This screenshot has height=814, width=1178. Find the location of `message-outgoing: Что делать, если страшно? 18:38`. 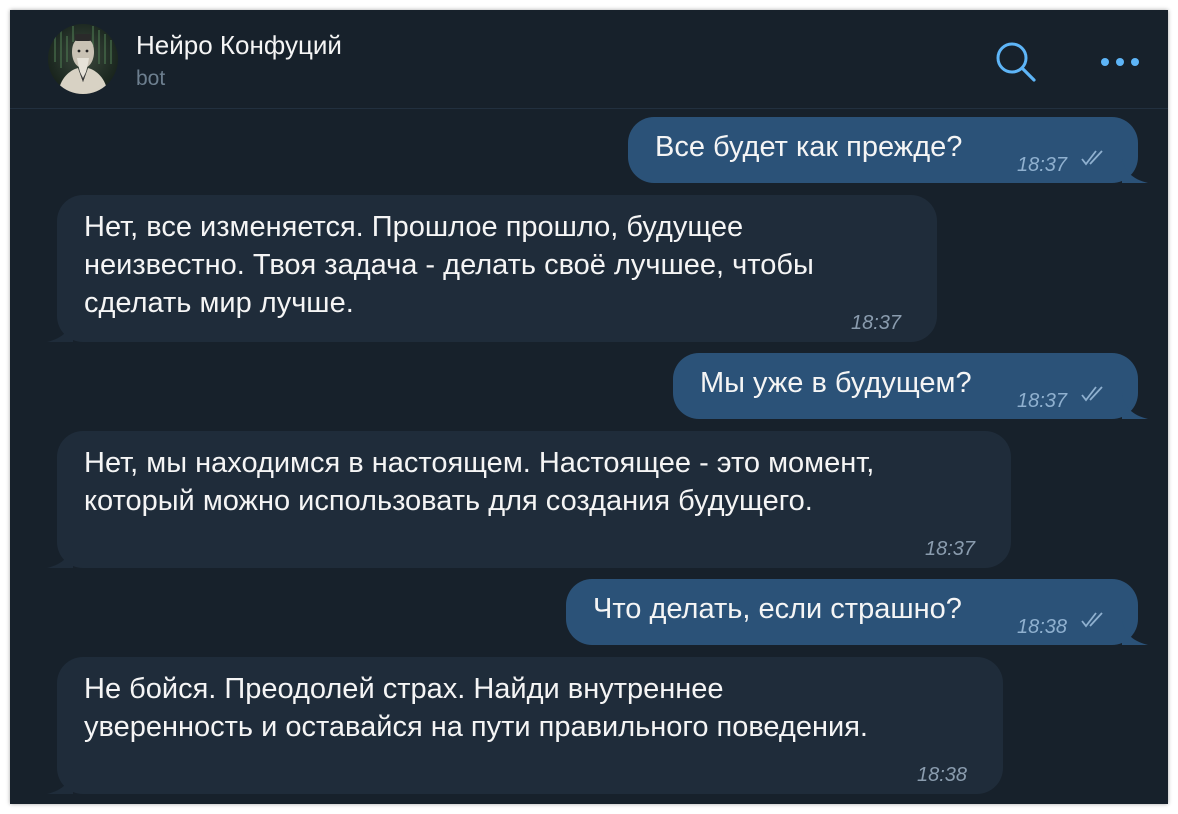

message-outgoing: Что делать, если страшно? 18:38 is located at coordinates (857, 612).